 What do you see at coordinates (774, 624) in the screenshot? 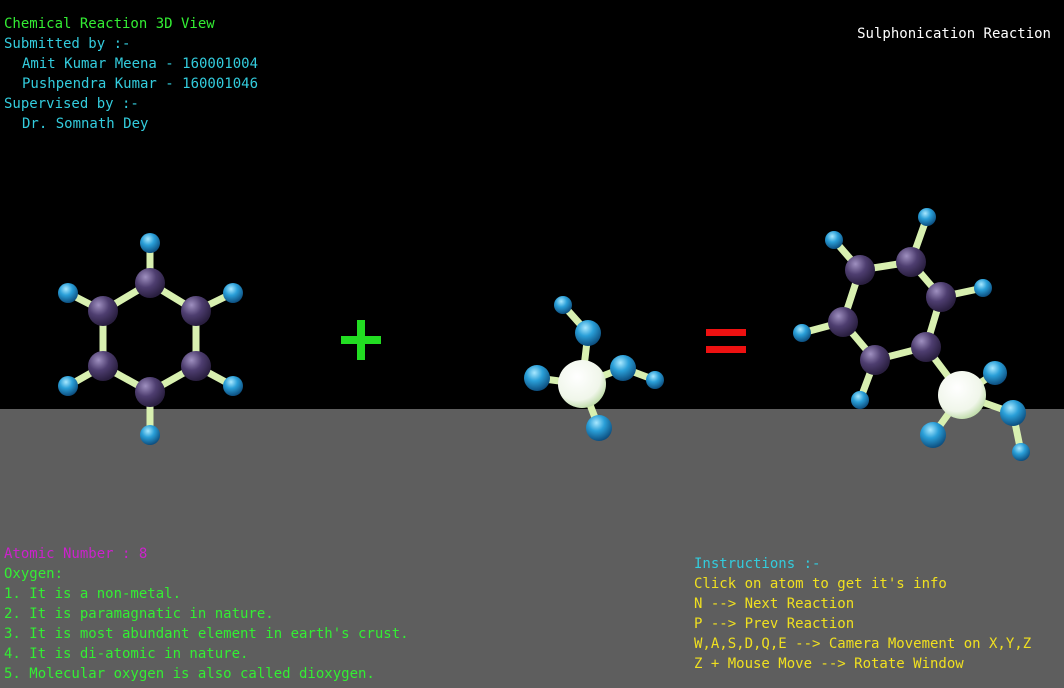
I see `instruction-line: P --> Prev Reaction` at bounding box center [774, 624].